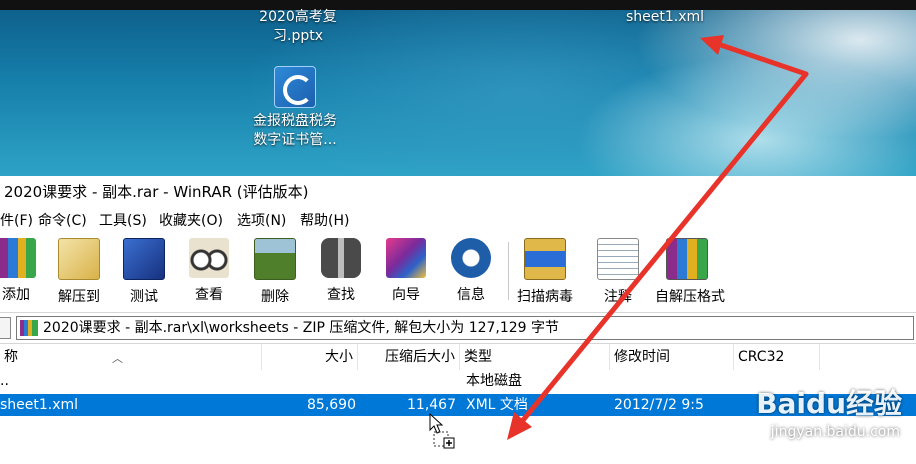  What do you see at coordinates (298, 27) in the screenshot?
I see `desktop-icon-pptx: 2020高考复 习.pptx` at bounding box center [298, 27].